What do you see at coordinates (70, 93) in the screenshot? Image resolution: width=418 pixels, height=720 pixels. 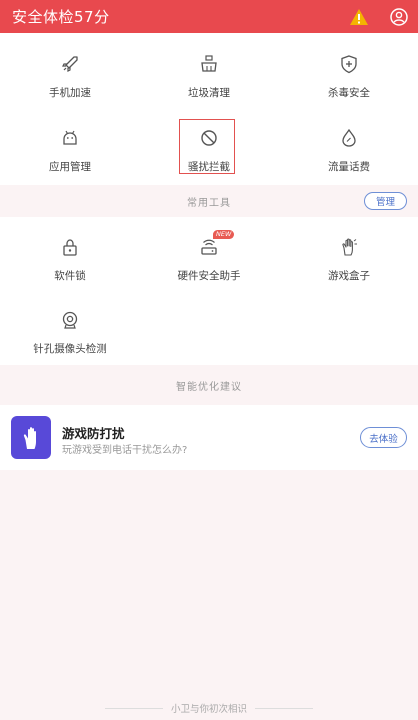 I see `tool-label: 手机加速` at bounding box center [70, 93].